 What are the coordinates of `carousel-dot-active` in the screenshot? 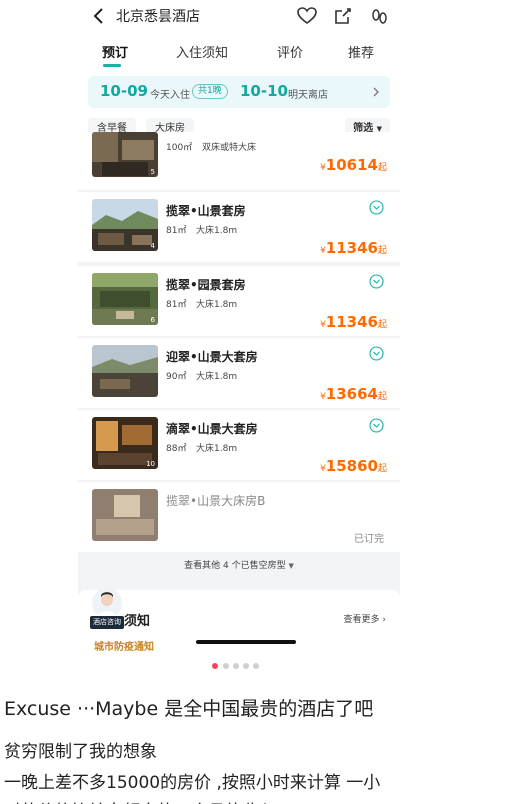 It's located at (215, 666).